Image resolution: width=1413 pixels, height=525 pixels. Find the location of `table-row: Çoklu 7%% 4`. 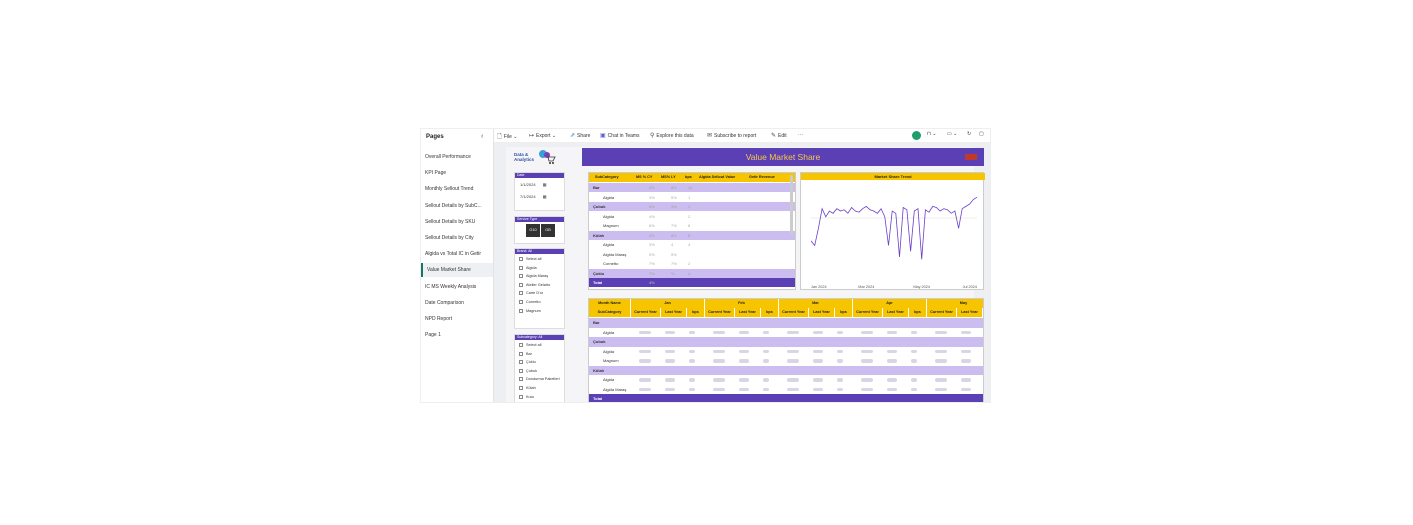

table-row: Çoklu 7%% 4 is located at coordinates (692, 273).